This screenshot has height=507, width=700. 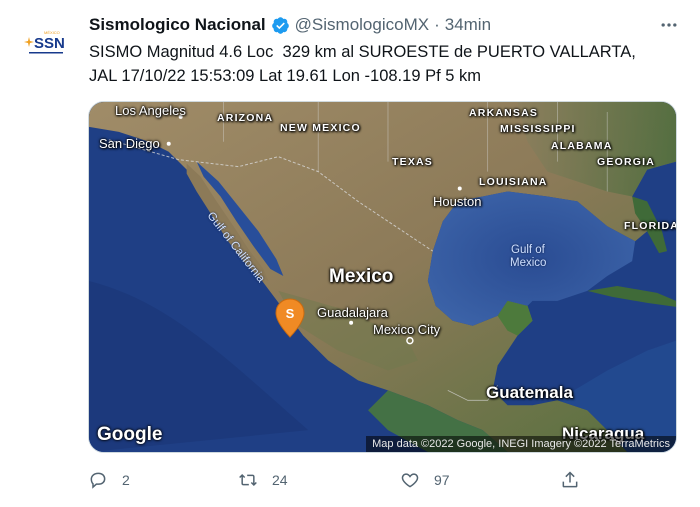 I want to click on ssn-logo-icon: SSN MÉXICO, so click(x=44, y=42).